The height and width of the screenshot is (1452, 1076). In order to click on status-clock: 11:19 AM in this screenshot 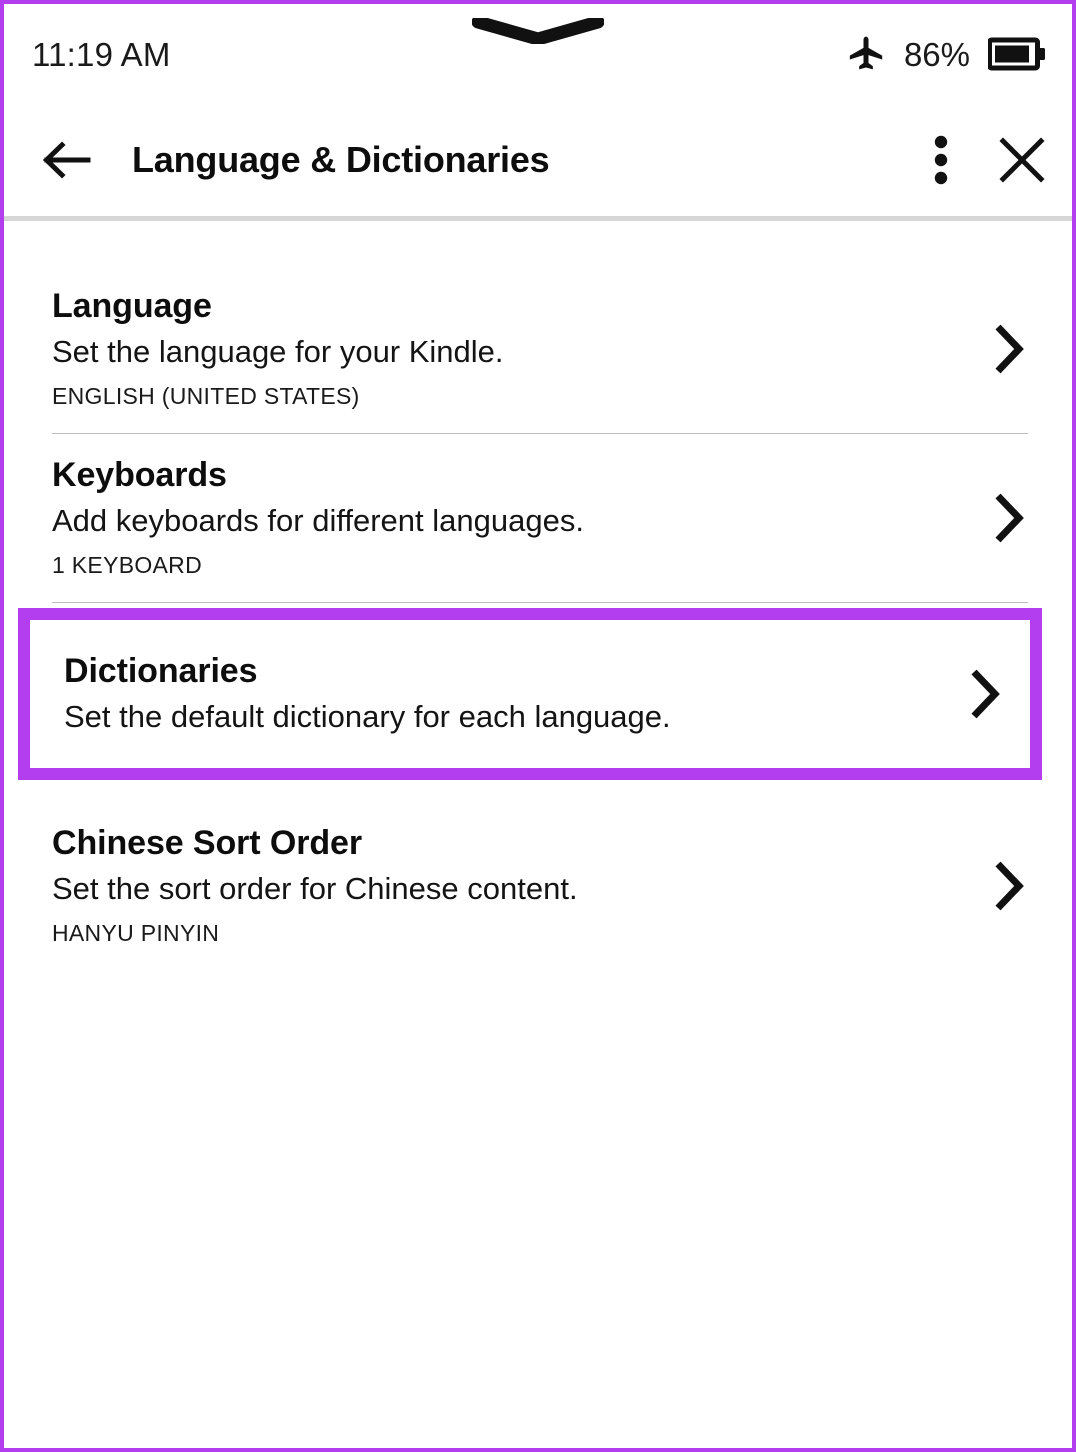, I will do `click(101, 54)`.